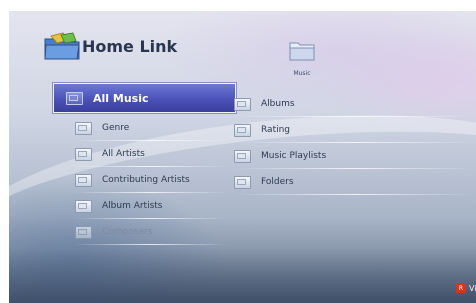  I want to click on menu-item-folders: Folders, so click(354, 182).